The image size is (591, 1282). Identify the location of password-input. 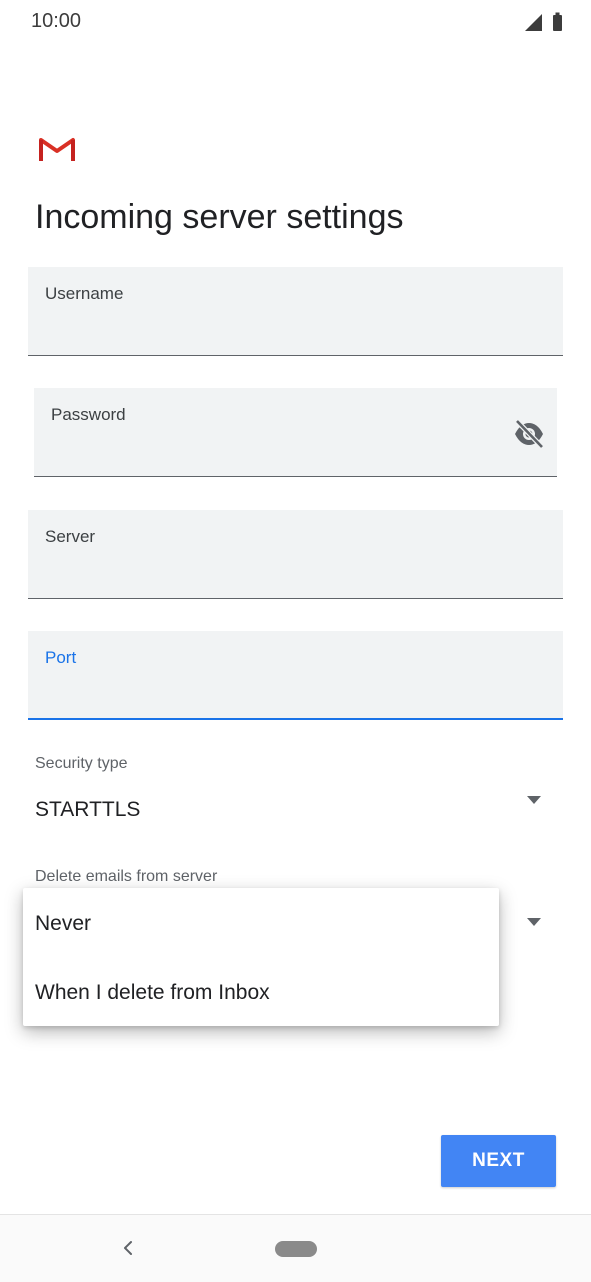
(261, 452).